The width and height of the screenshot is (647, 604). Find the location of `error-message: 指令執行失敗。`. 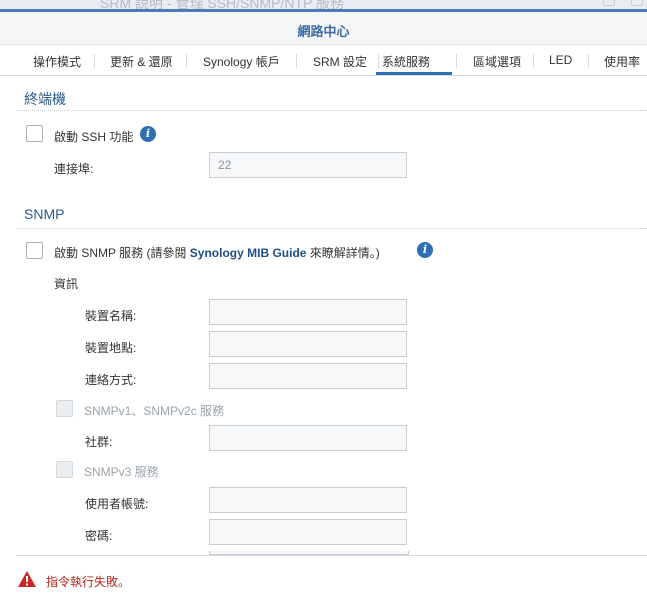

error-message: 指令執行失敗。 is located at coordinates (88, 582).